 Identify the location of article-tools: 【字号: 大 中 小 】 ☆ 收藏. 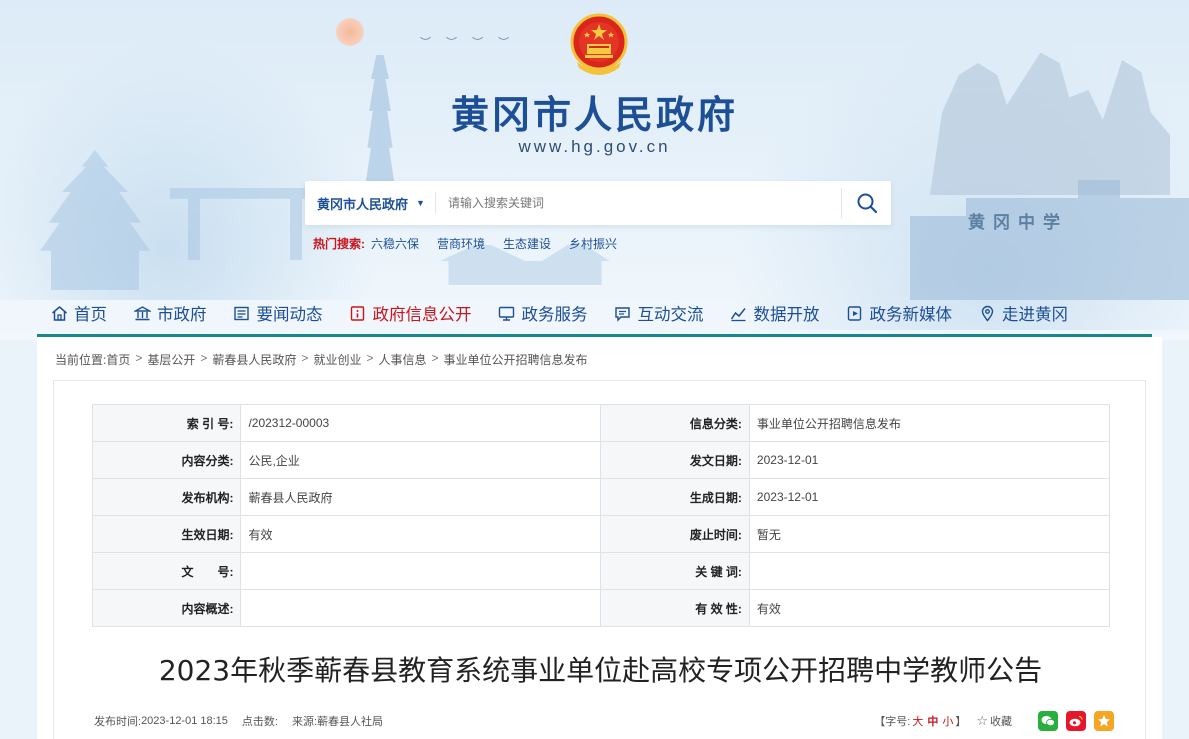
(994, 721).